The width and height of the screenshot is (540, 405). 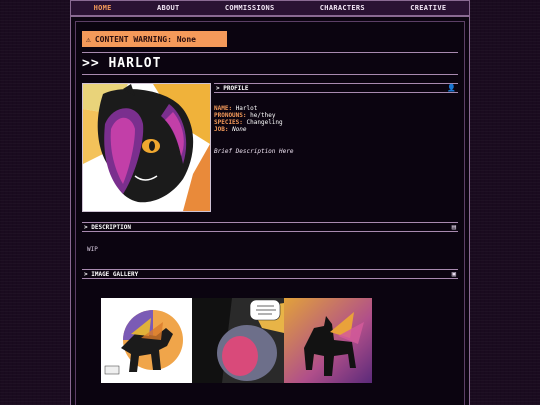 What do you see at coordinates (342, 8) in the screenshot?
I see `nav-characters: CHARACTERS` at bounding box center [342, 8].